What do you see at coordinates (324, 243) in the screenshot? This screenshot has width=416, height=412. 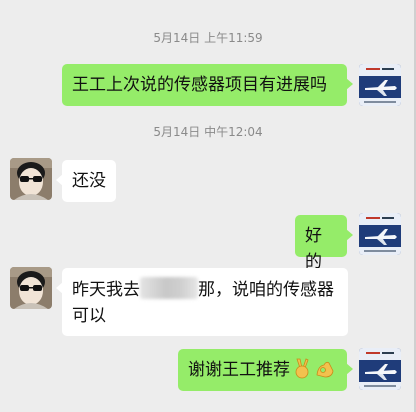 I see `outgoing-message-bubble: 好的` at bounding box center [324, 243].